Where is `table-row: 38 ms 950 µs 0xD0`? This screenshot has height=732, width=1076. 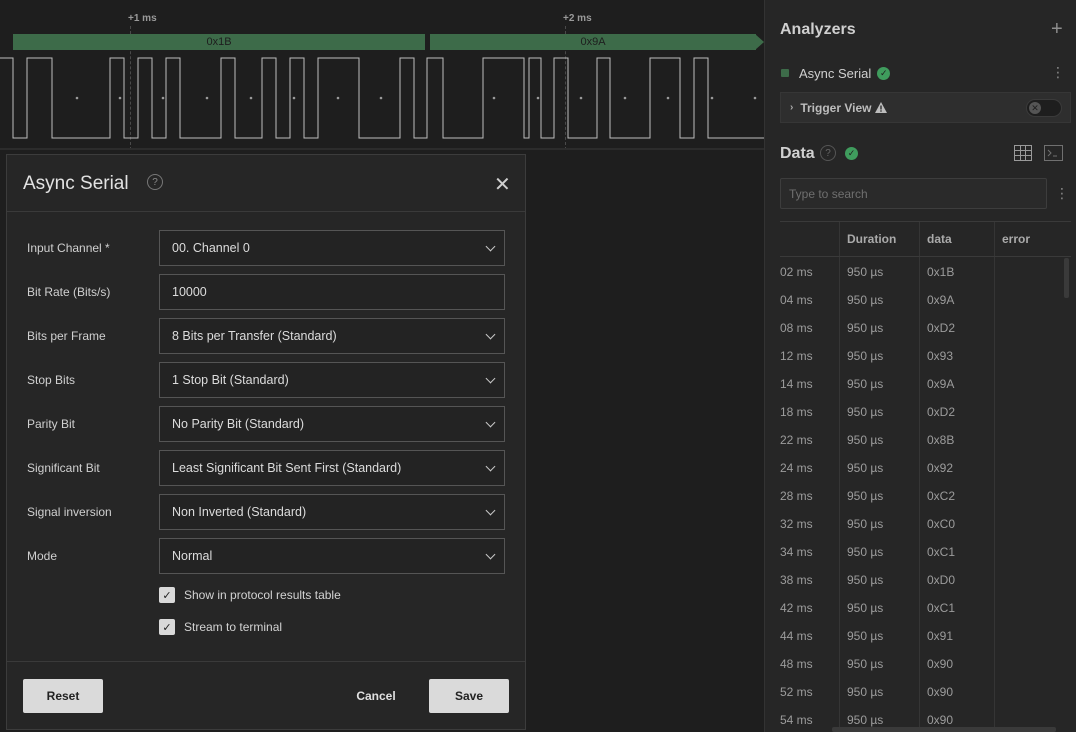
table-row: 38 ms 950 µs 0xD0 is located at coordinates (925, 580).